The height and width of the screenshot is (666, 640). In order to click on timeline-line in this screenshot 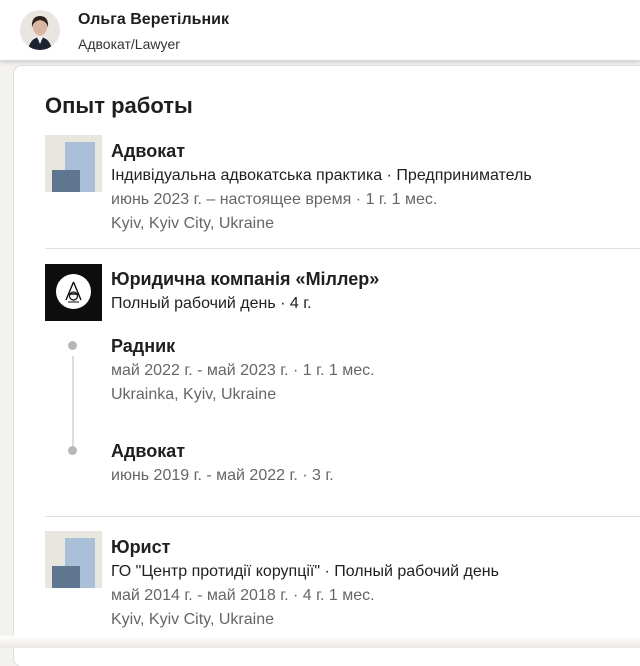, I will do `click(73, 401)`.